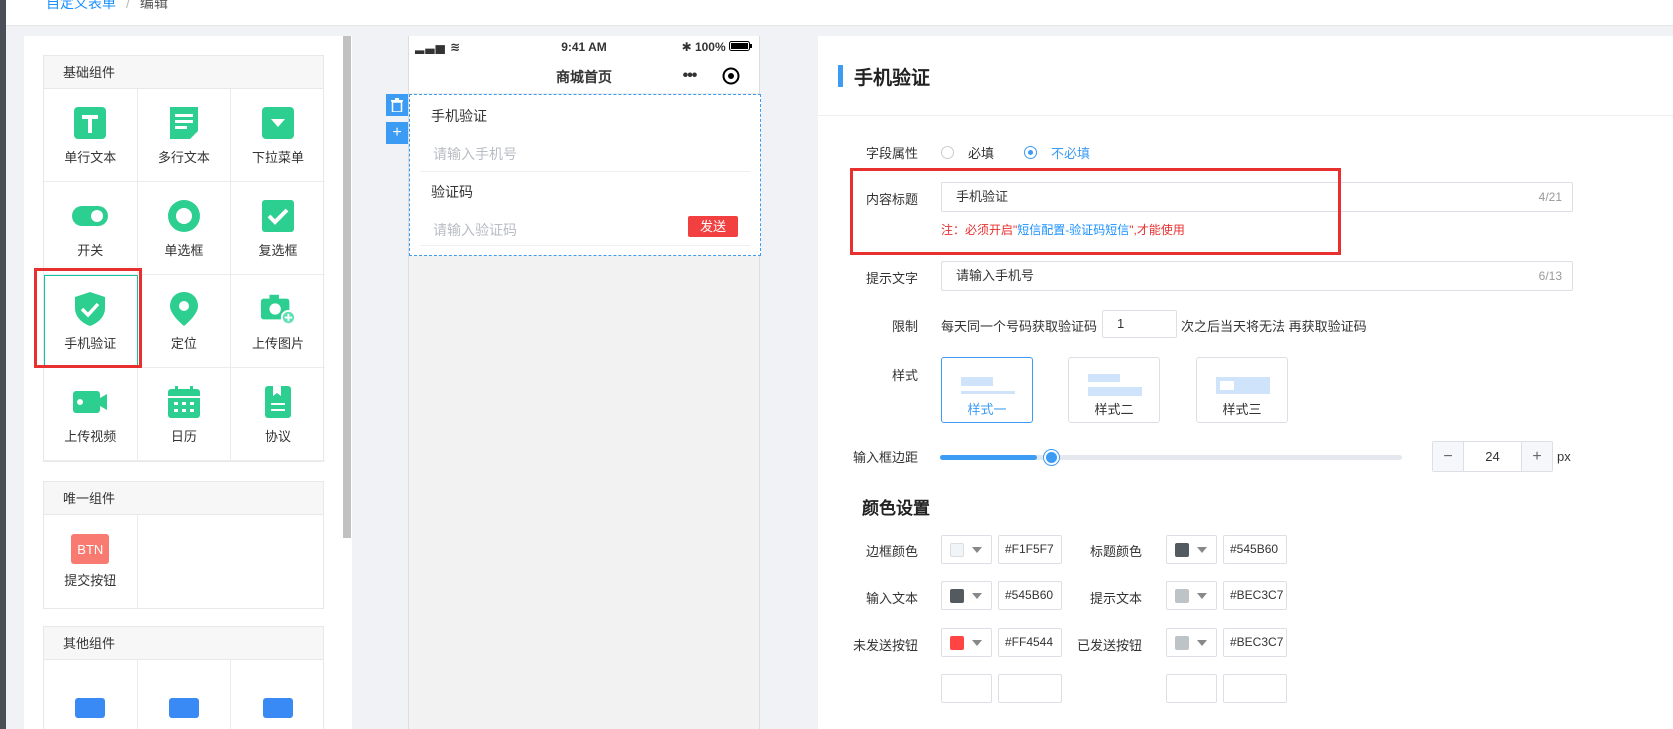  What do you see at coordinates (1109, 645) in the screenshot?
I see `sent-button-color-label: 已发送按钮` at bounding box center [1109, 645].